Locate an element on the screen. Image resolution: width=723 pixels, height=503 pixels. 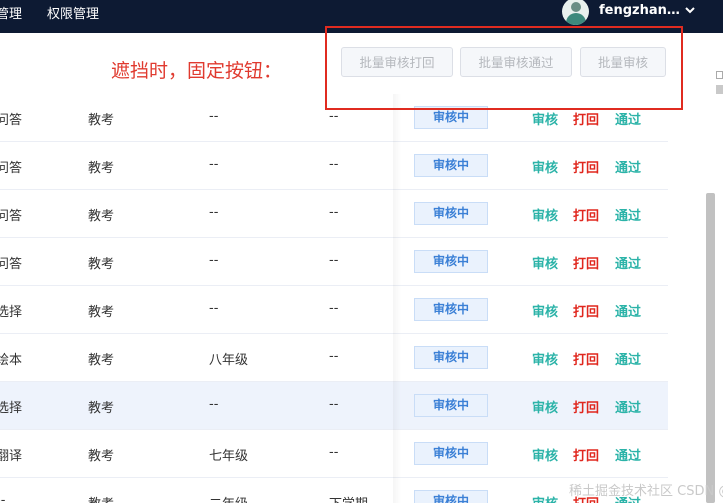
chevron-down-icon is located at coordinates (690, 10).